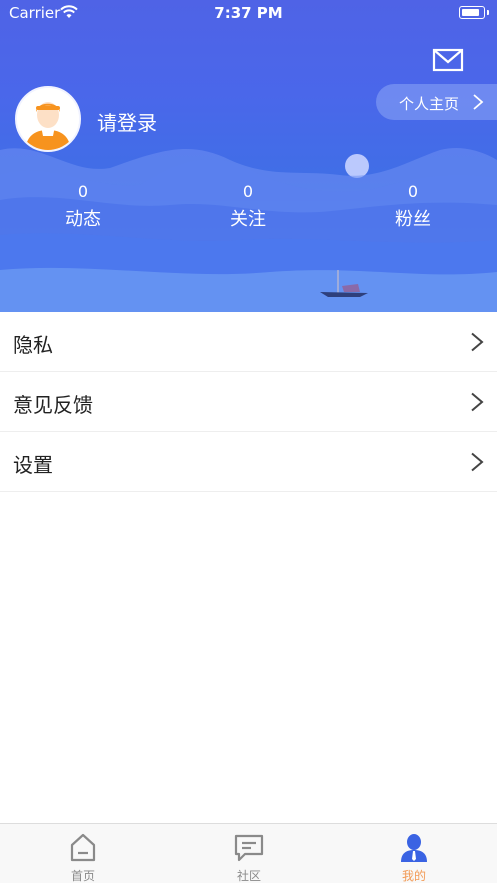  I want to click on status-bar: Carrier 7:37 PM, so click(248, 13).